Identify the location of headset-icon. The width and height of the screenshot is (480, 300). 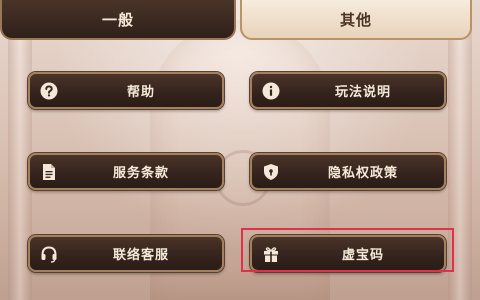
(49, 254).